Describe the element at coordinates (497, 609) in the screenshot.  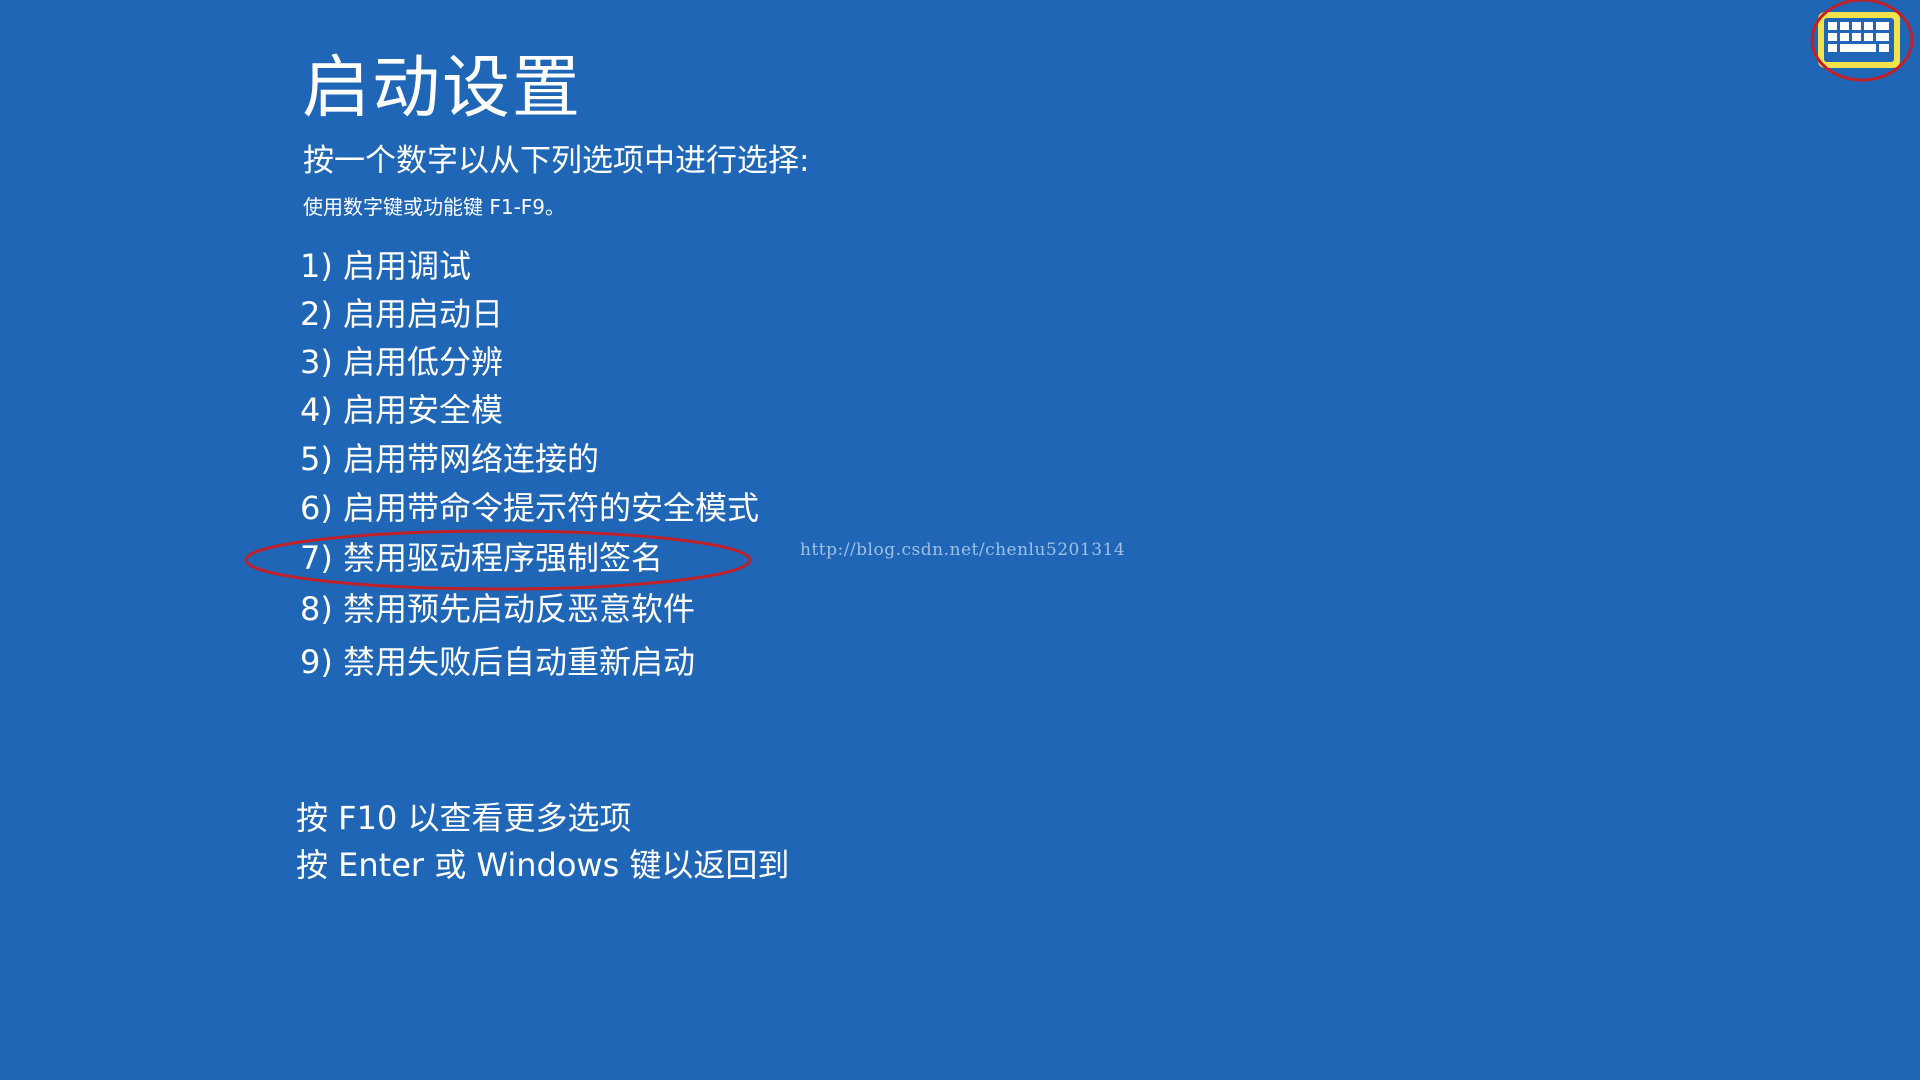
I see `option-8-disable-early-launch-antimalware: 8) 禁用预先启动反恶意软件` at that location.